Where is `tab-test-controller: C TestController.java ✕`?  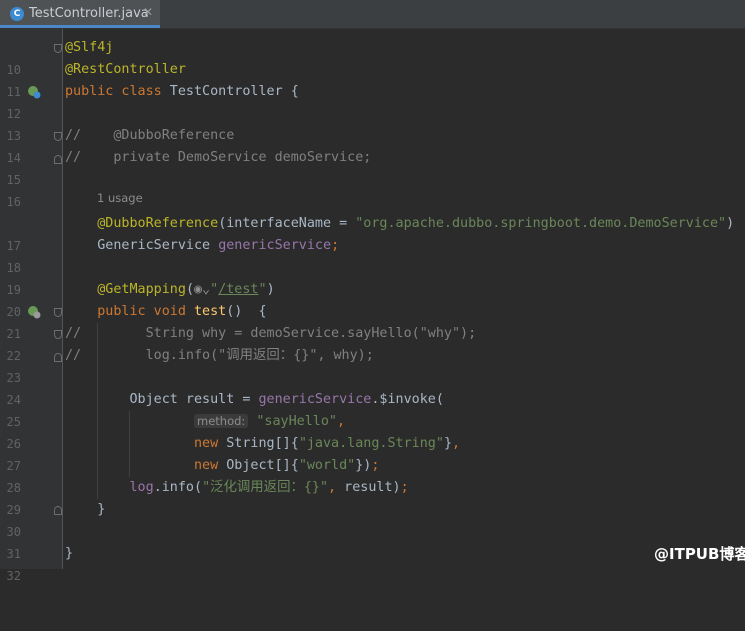 tab-test-controller: C TestController.java ✕ is located at coordinates (80, 14).